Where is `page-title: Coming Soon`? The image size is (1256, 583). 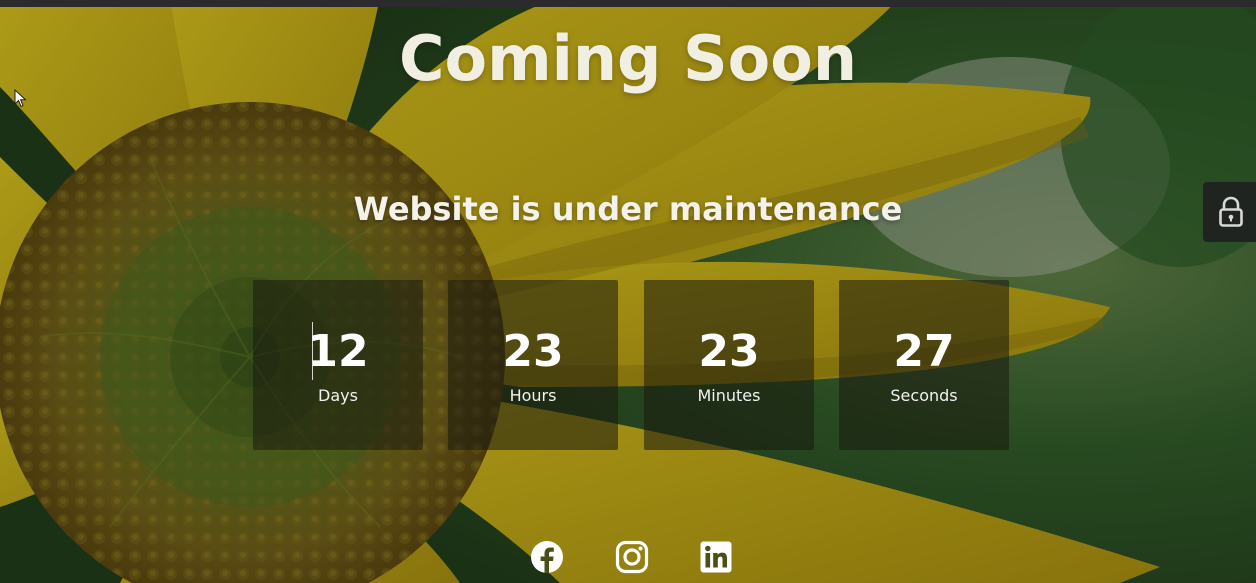
page-title: Coming Soon is located at coordinates (628, 58).